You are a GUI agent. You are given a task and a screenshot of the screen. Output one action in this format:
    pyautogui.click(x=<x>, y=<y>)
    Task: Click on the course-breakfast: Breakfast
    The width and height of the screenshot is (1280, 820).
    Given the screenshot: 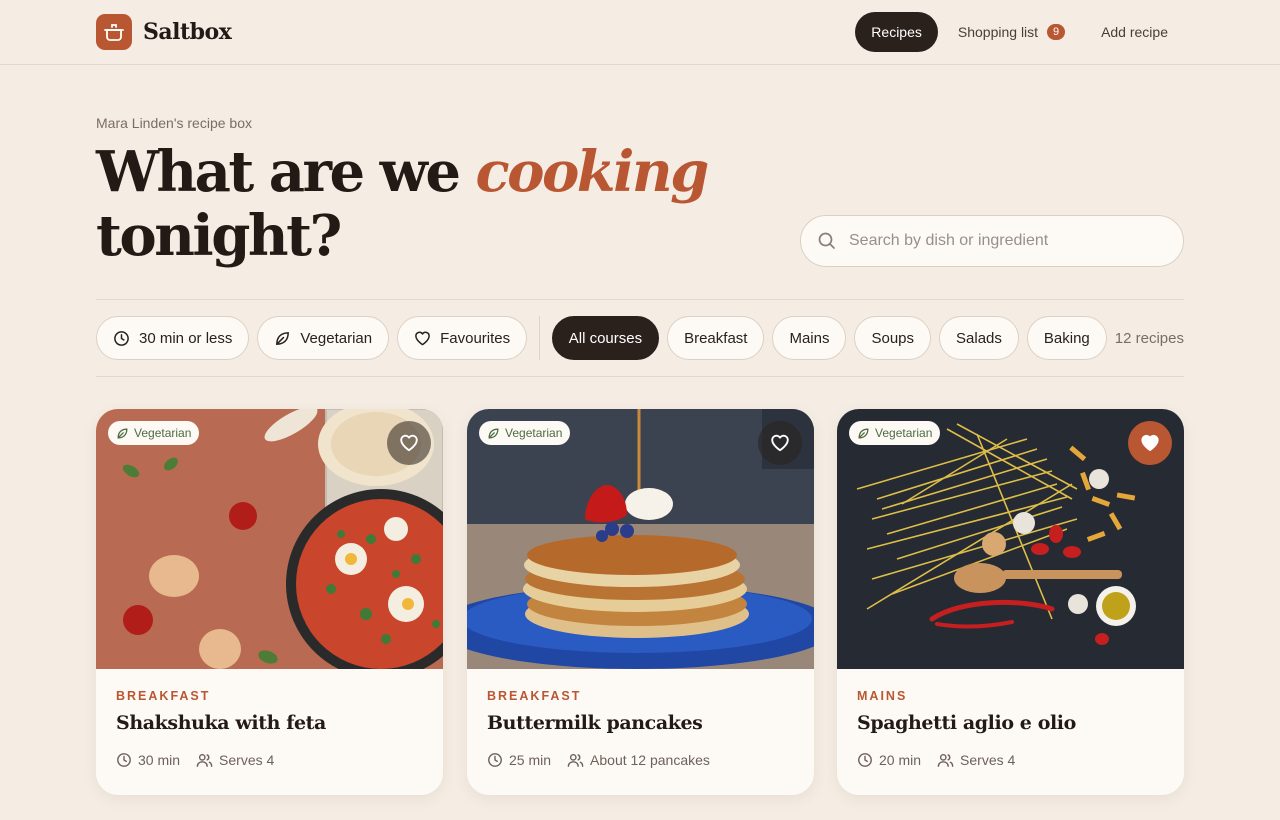 What is the action you would take?
    pyautogui.click(x=716, y=338)
    